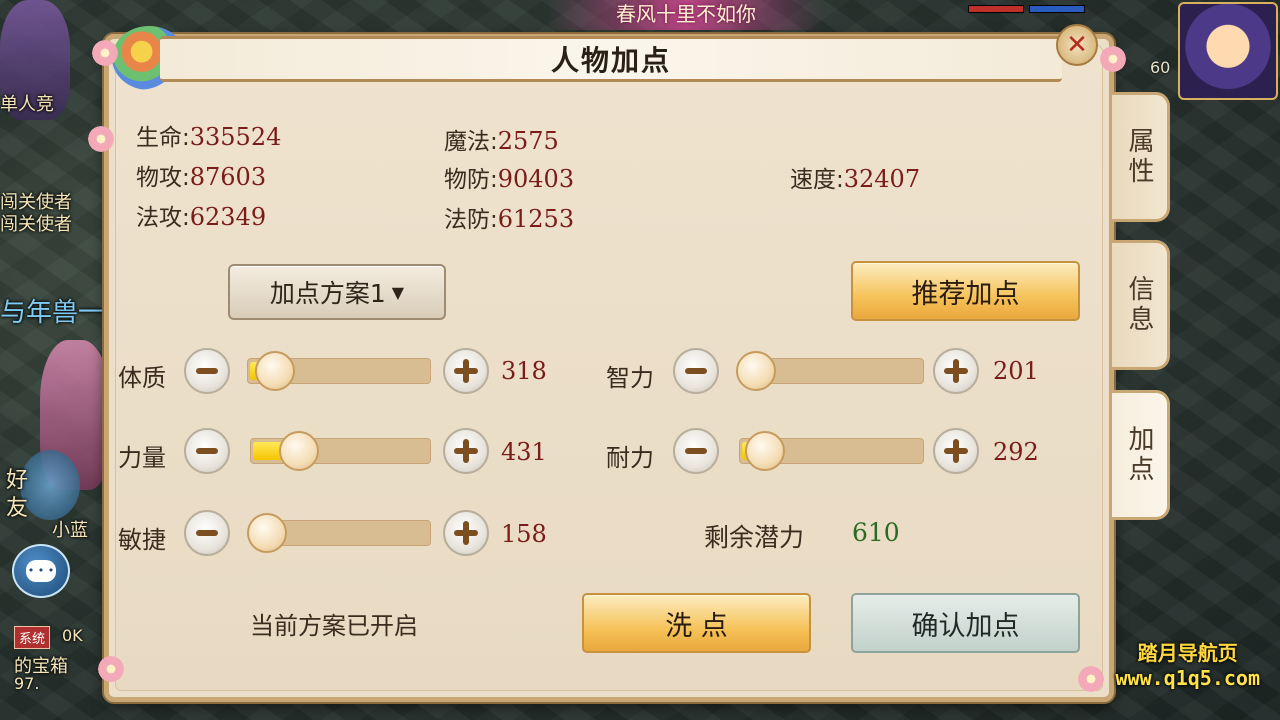 The width and height of the screenshot is (1280, 720). I want to click on stat-value: 87603, so click(228, 177).